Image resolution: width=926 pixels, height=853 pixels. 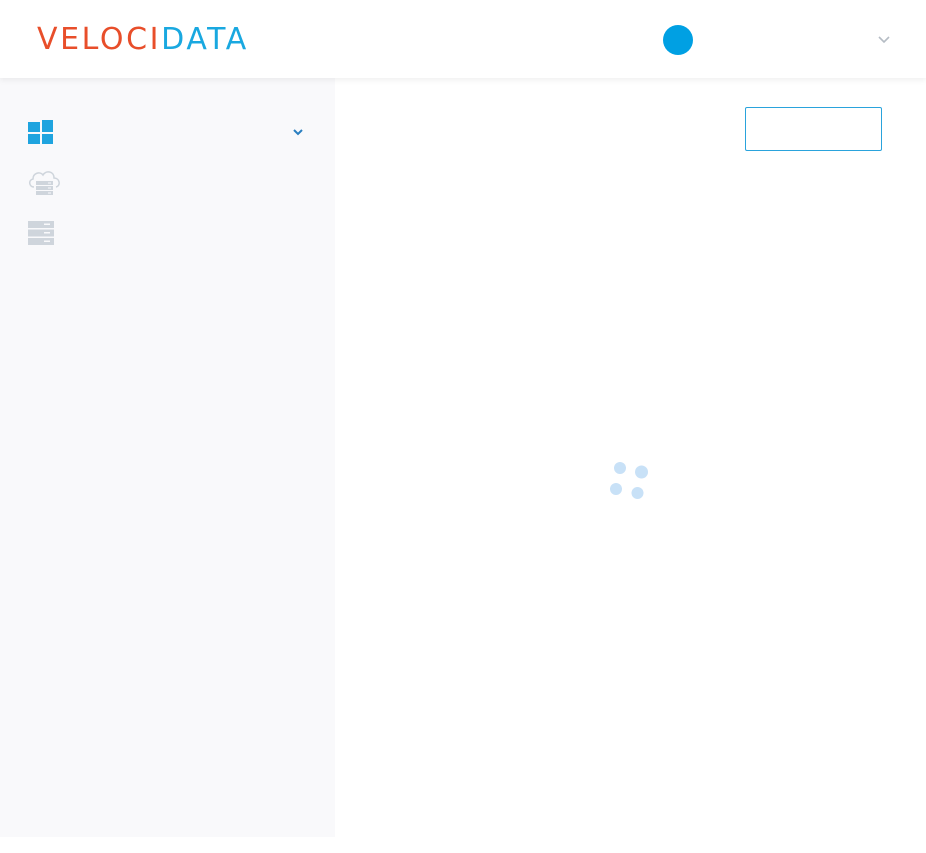 I want to click on dashboard-grid-icon, so click(x=40, y=132).